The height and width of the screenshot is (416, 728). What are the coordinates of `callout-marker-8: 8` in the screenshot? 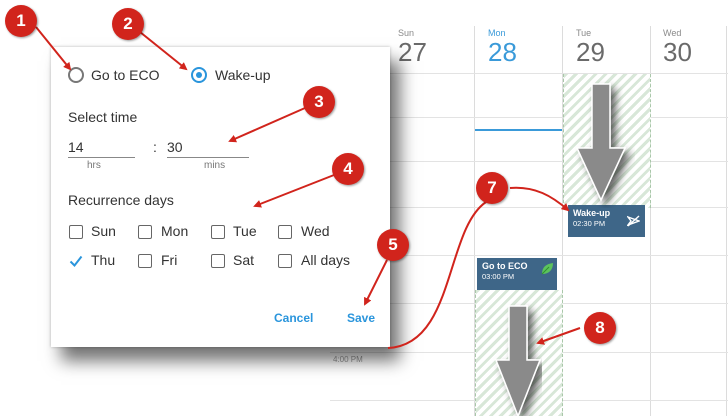 It's located at (600, 328).